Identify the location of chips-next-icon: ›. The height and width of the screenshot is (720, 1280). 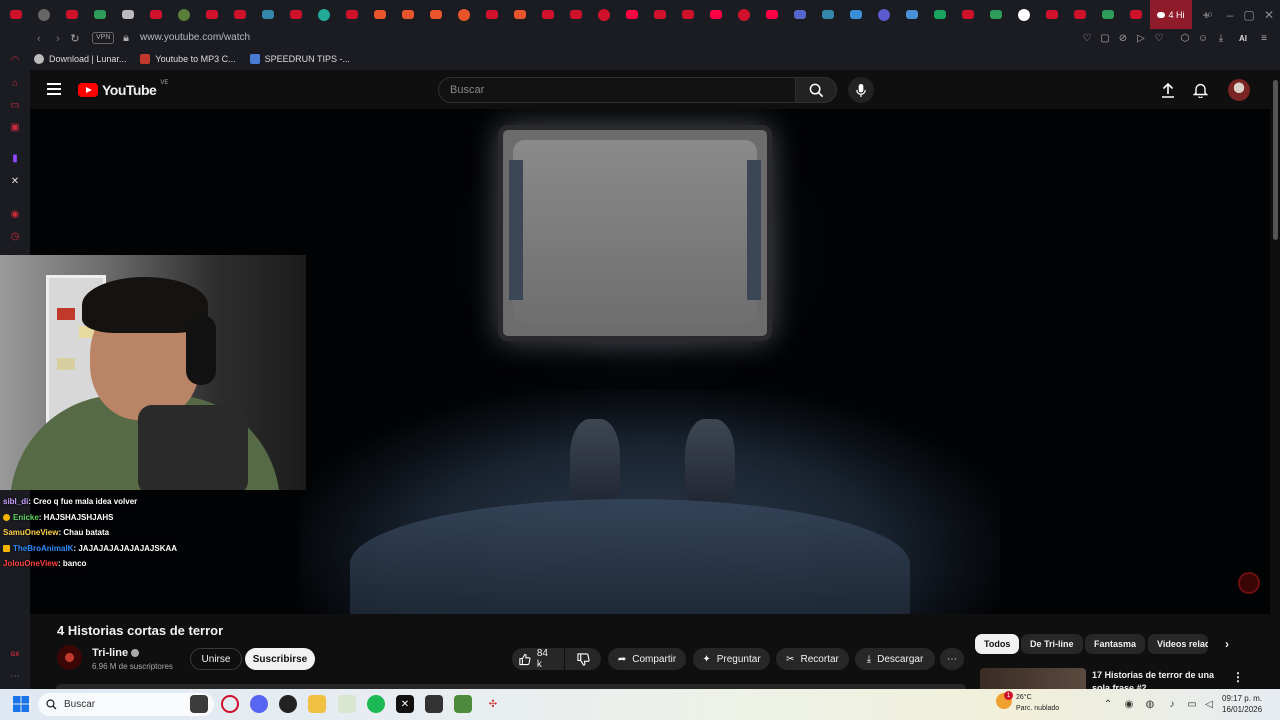
(1227, 644).